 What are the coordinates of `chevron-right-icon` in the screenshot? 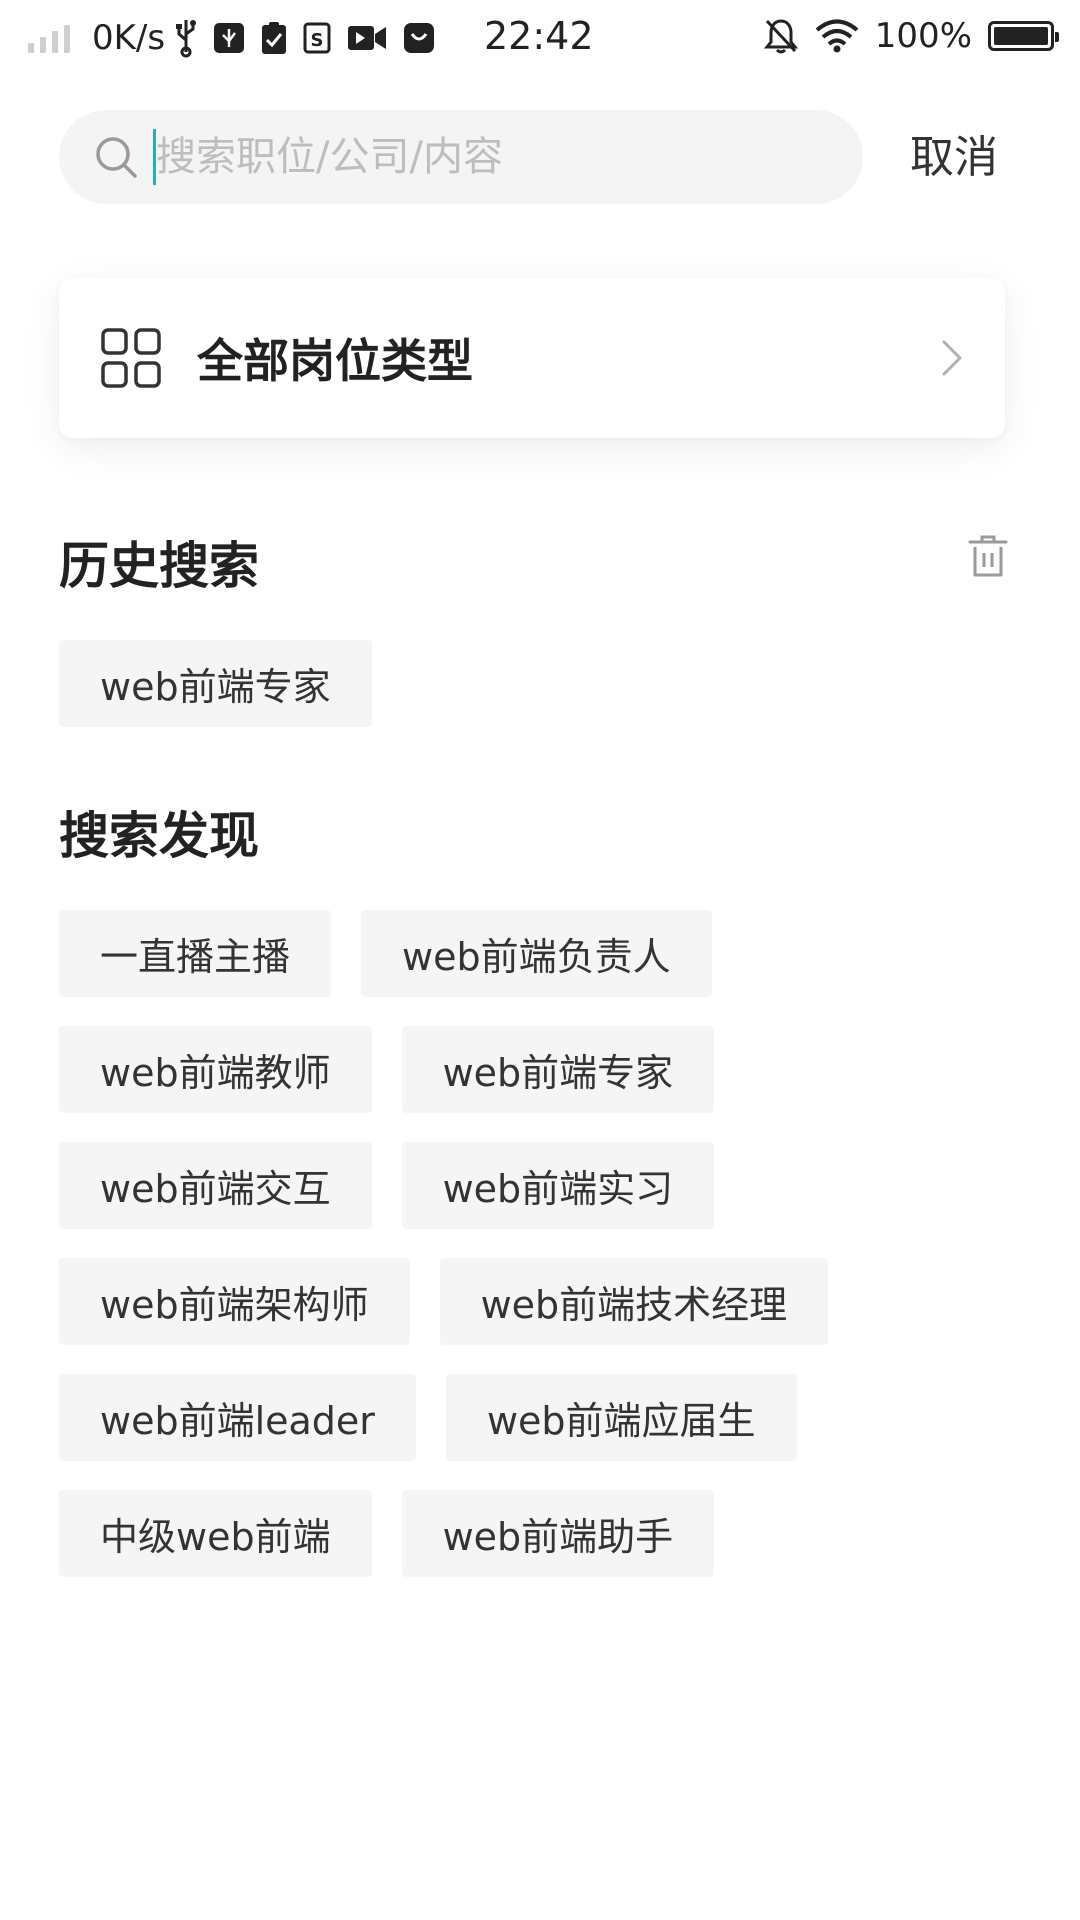 It's located at (952, 358).